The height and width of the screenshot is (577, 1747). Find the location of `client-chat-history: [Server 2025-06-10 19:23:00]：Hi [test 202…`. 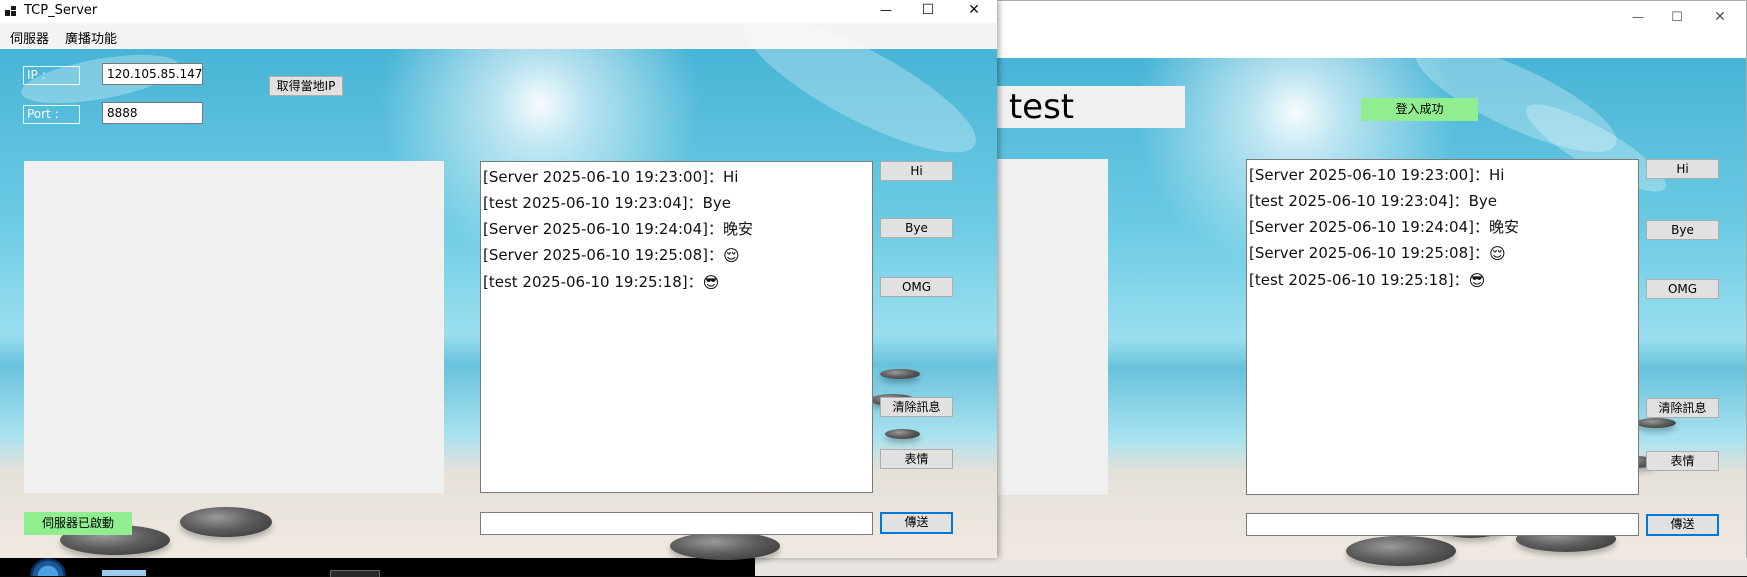

client-chat-history: [Server 2025-06-10 19:23:00]：Hi [test 202… is located at coordinates (1442, 327).